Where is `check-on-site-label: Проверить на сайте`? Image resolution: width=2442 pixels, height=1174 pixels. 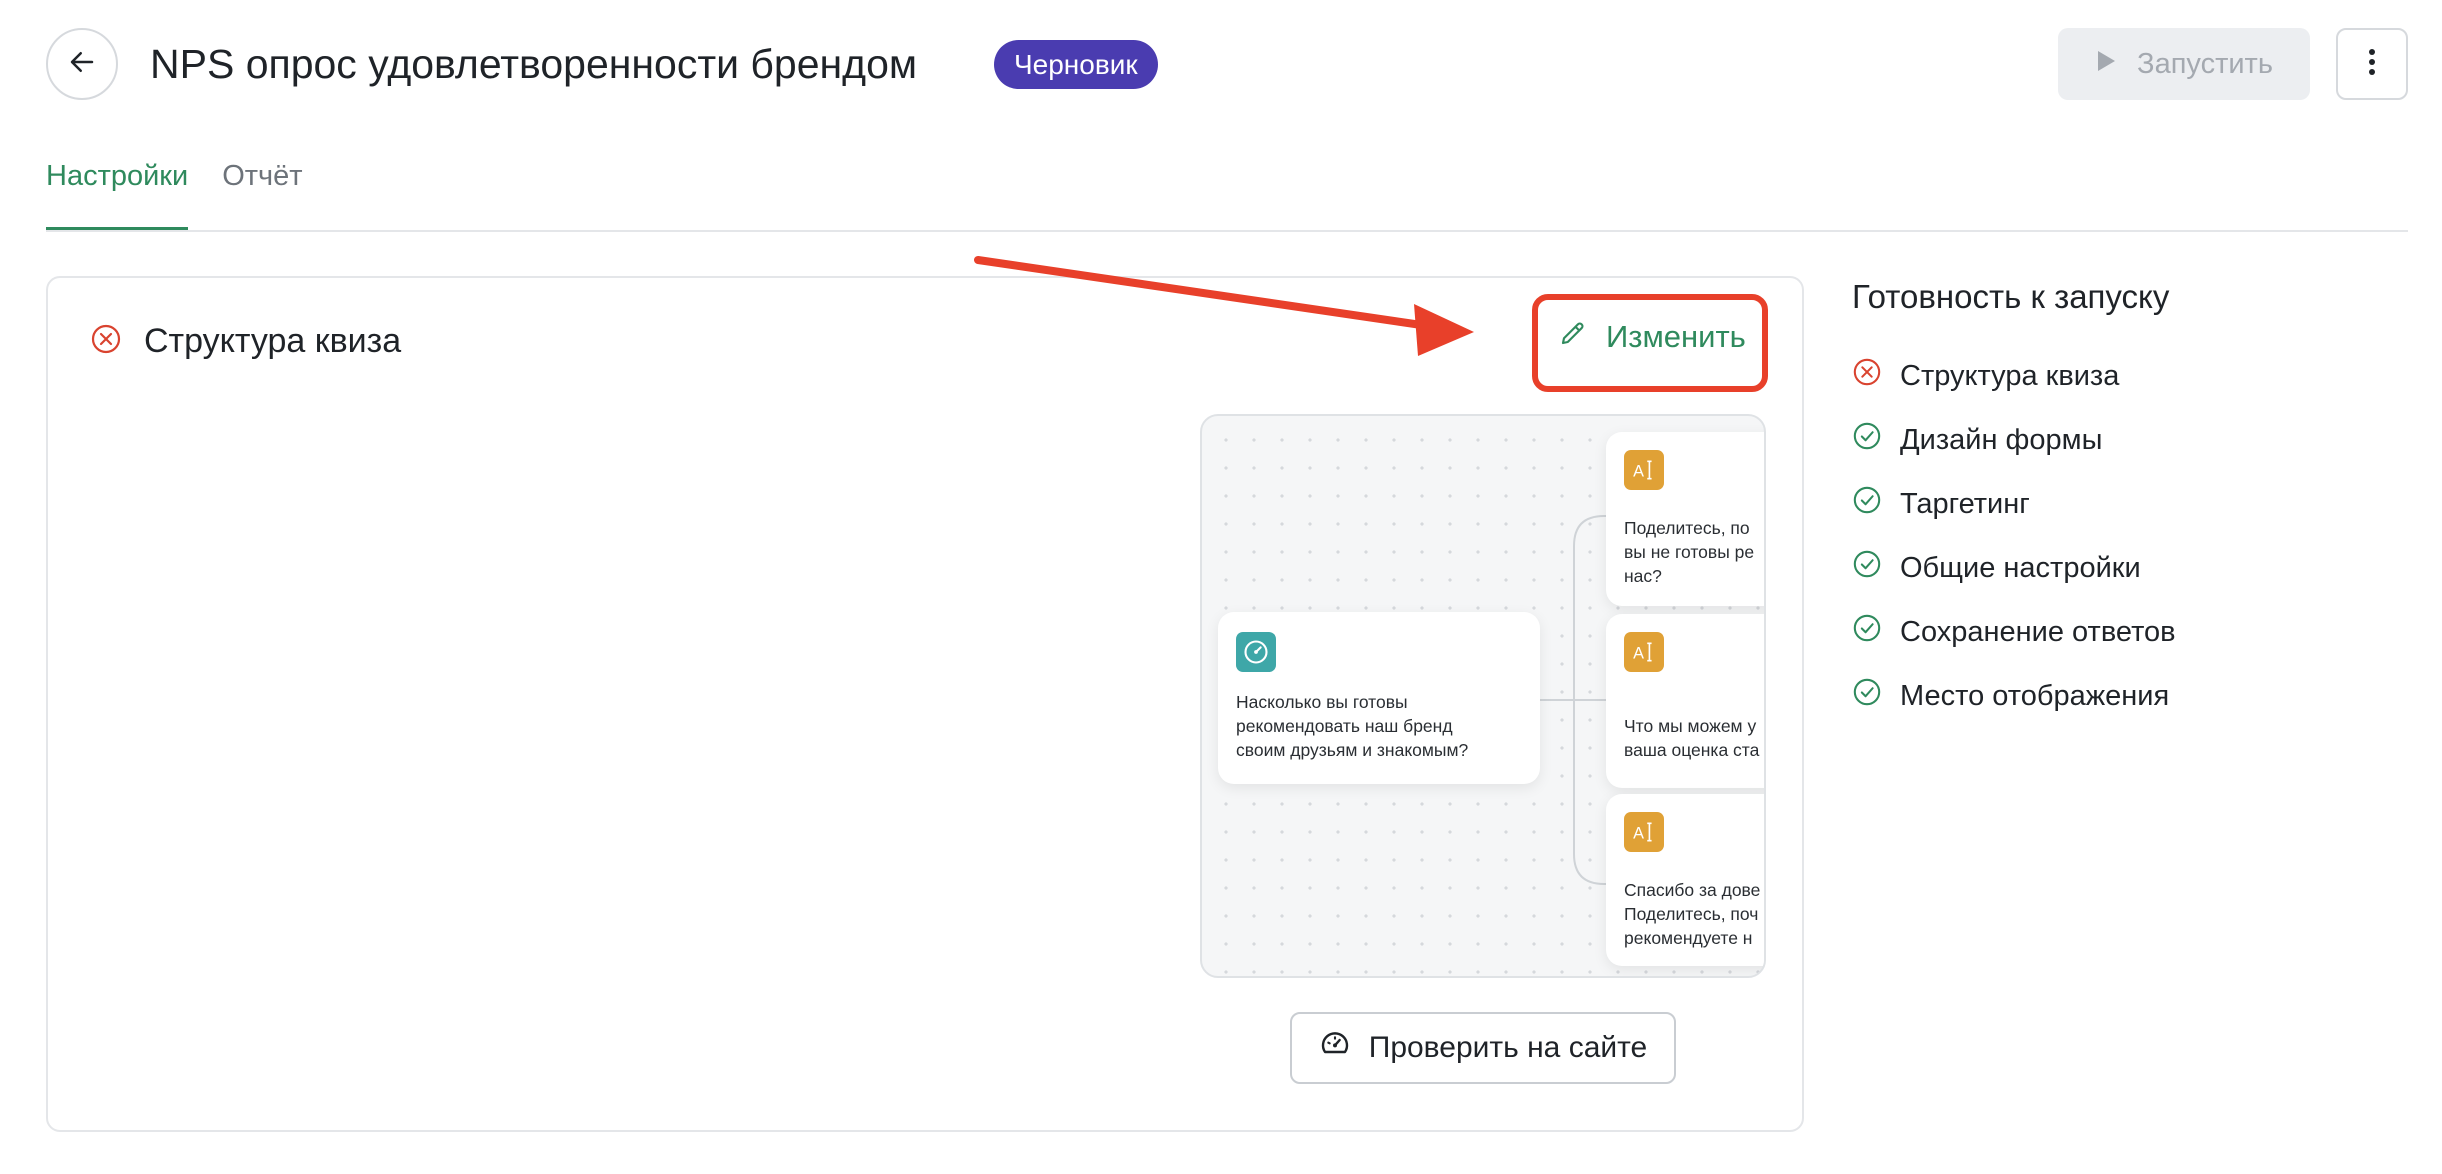 check-on-site-label: Проверить на сайте is located at coordinates (1508, 1047).